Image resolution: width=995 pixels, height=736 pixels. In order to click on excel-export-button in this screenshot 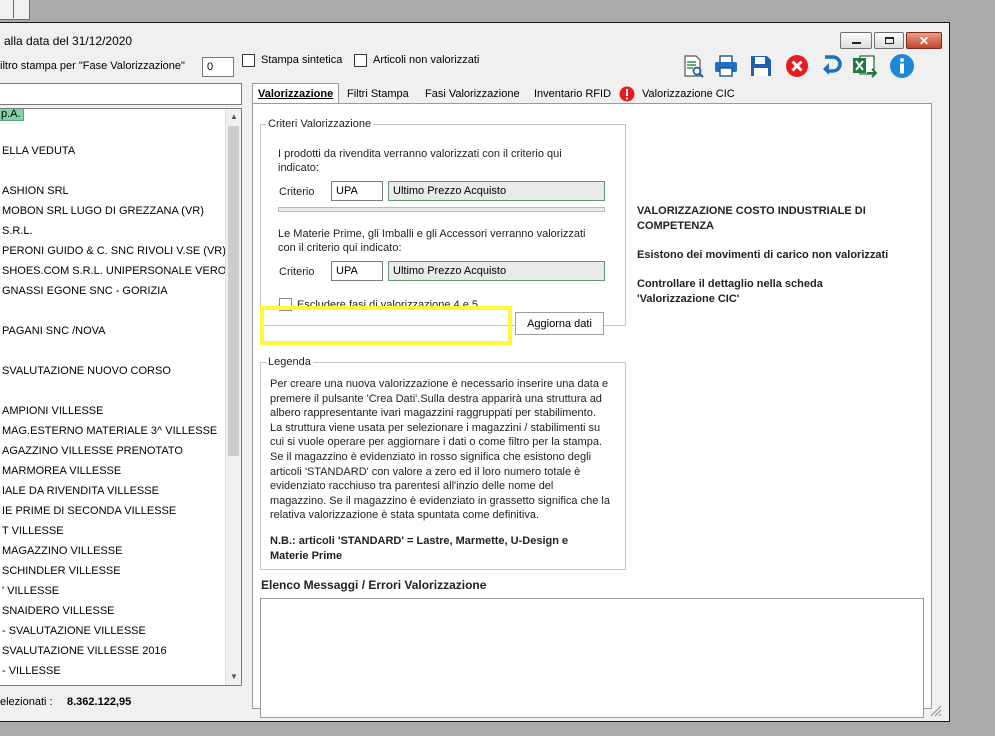, I will do `click(865, 66)`.